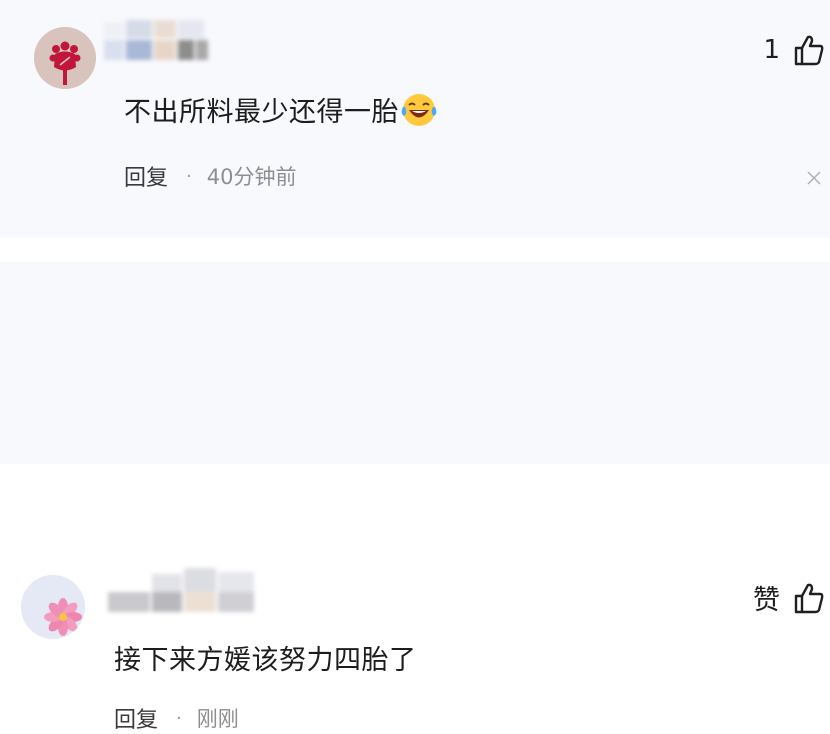 Image resolution: width=830 pixels, height=734 pixels. I want to click on close-icon, so click(814, 178).